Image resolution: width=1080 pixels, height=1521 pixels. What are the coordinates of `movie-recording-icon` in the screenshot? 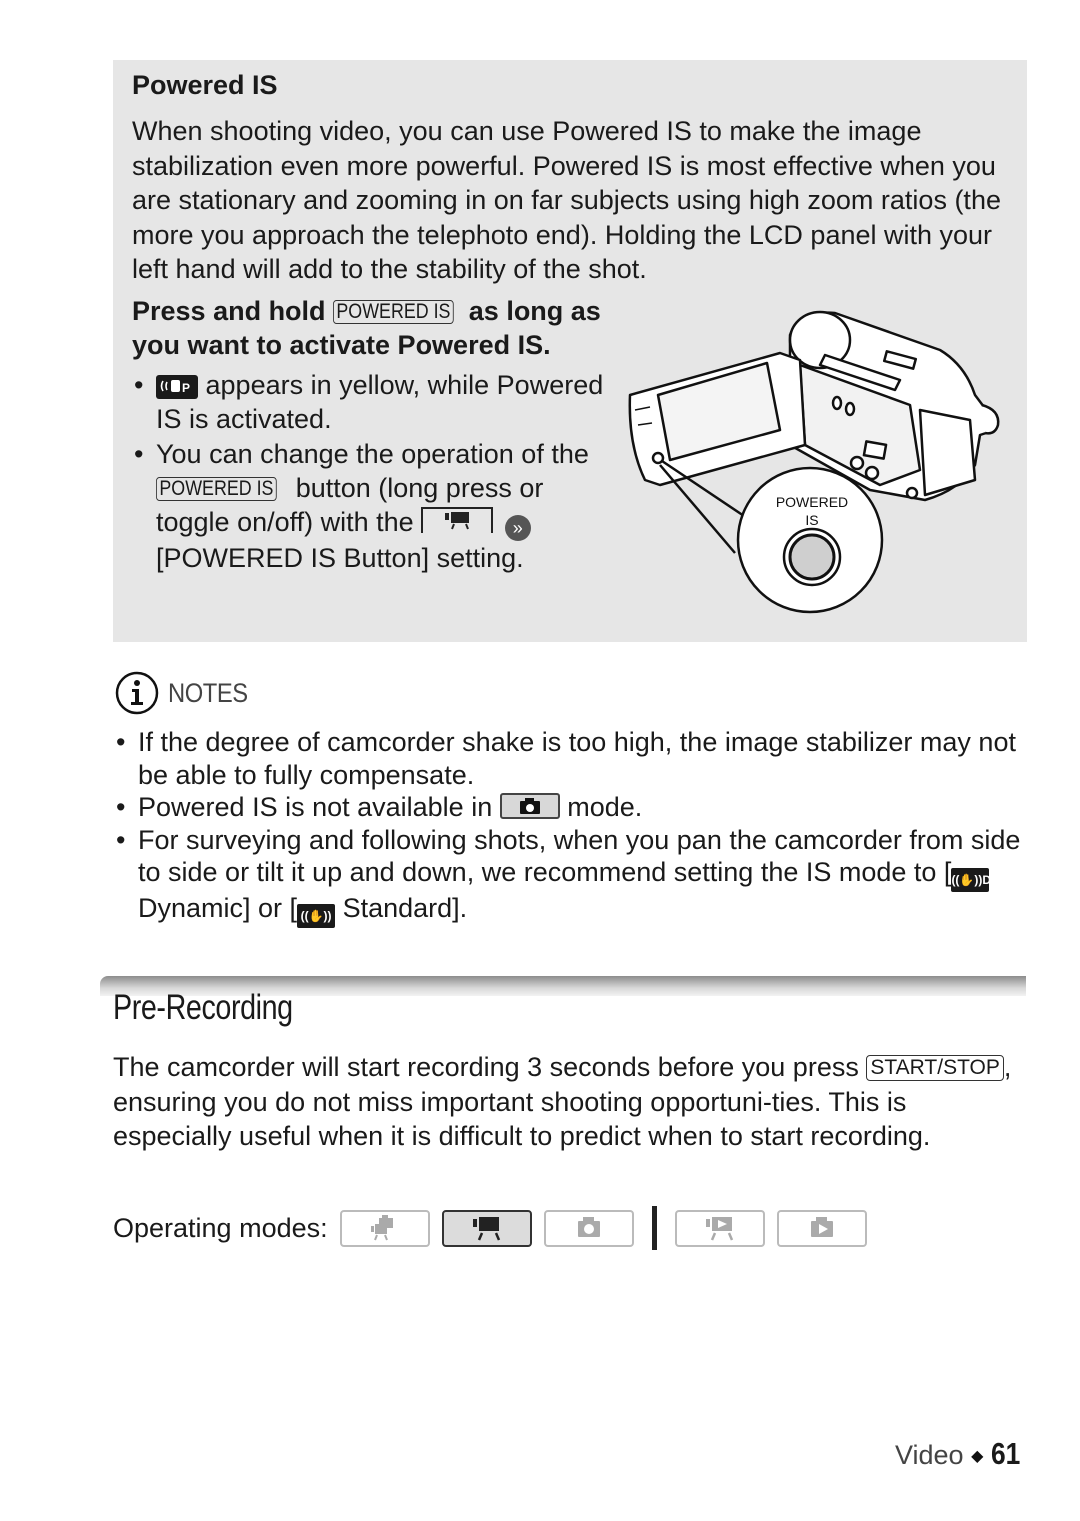 It's located at (486, 1229).